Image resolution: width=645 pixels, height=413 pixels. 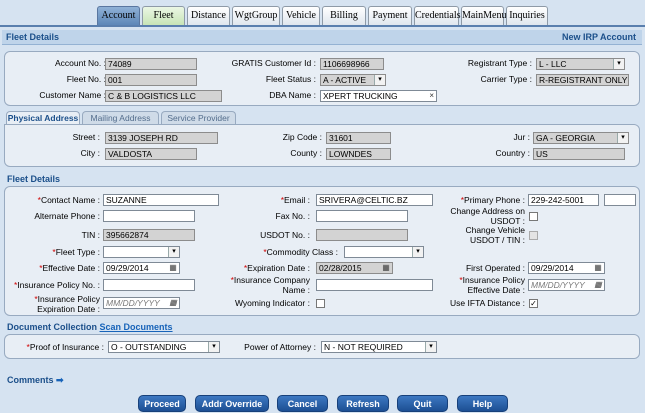 I want to click on tab-credentials: Credentials, so click(x=437, y=15).